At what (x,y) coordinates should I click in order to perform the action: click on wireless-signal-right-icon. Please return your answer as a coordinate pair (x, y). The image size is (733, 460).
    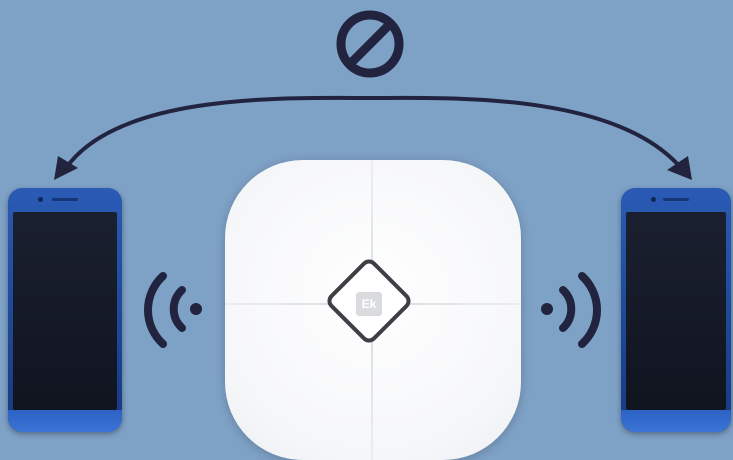
    Looking at the image, I should click on (571, 310).